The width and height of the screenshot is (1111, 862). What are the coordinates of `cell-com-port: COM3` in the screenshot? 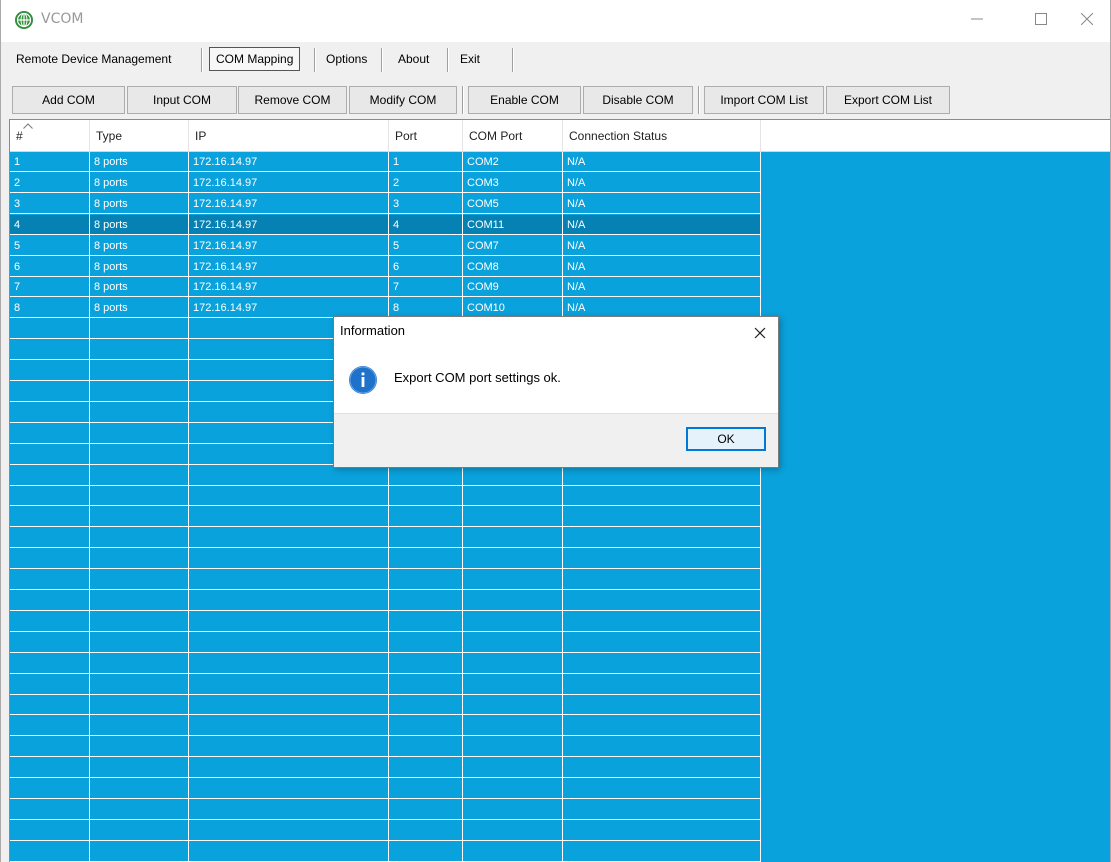 It's located at (483, 182).